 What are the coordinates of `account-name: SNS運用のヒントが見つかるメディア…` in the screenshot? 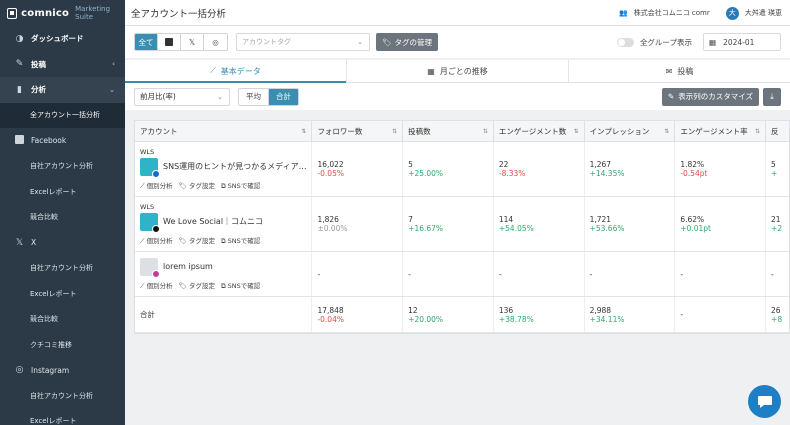 It's located at (235, 166).